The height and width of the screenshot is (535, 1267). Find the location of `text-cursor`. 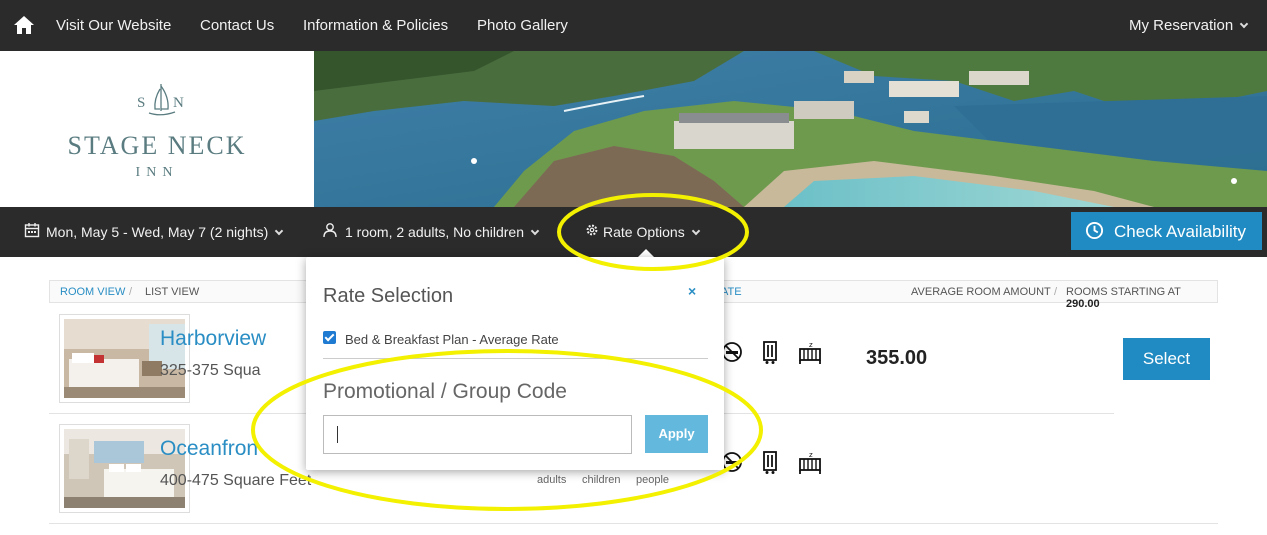

text-cursor is located at coordinates (337, 434).